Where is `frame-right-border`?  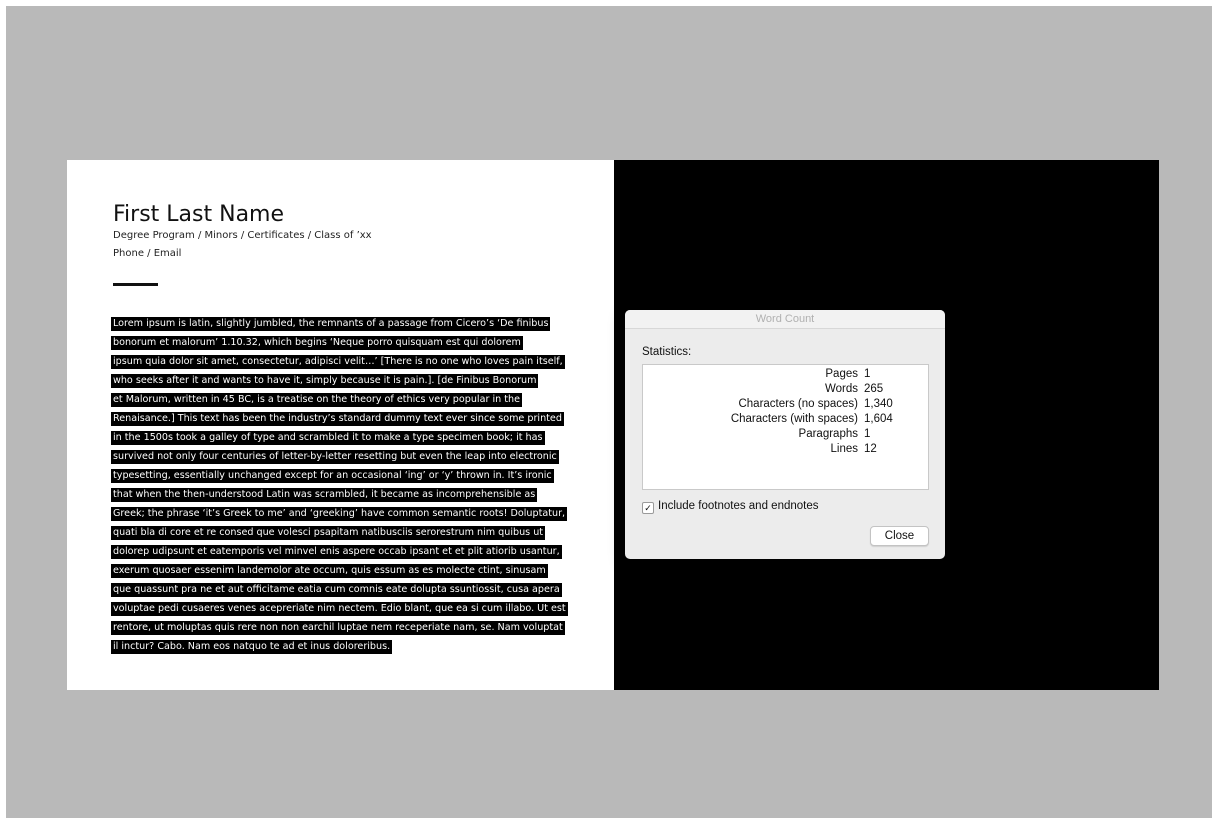 frame-right-border is located at coordinates (1214, 412).